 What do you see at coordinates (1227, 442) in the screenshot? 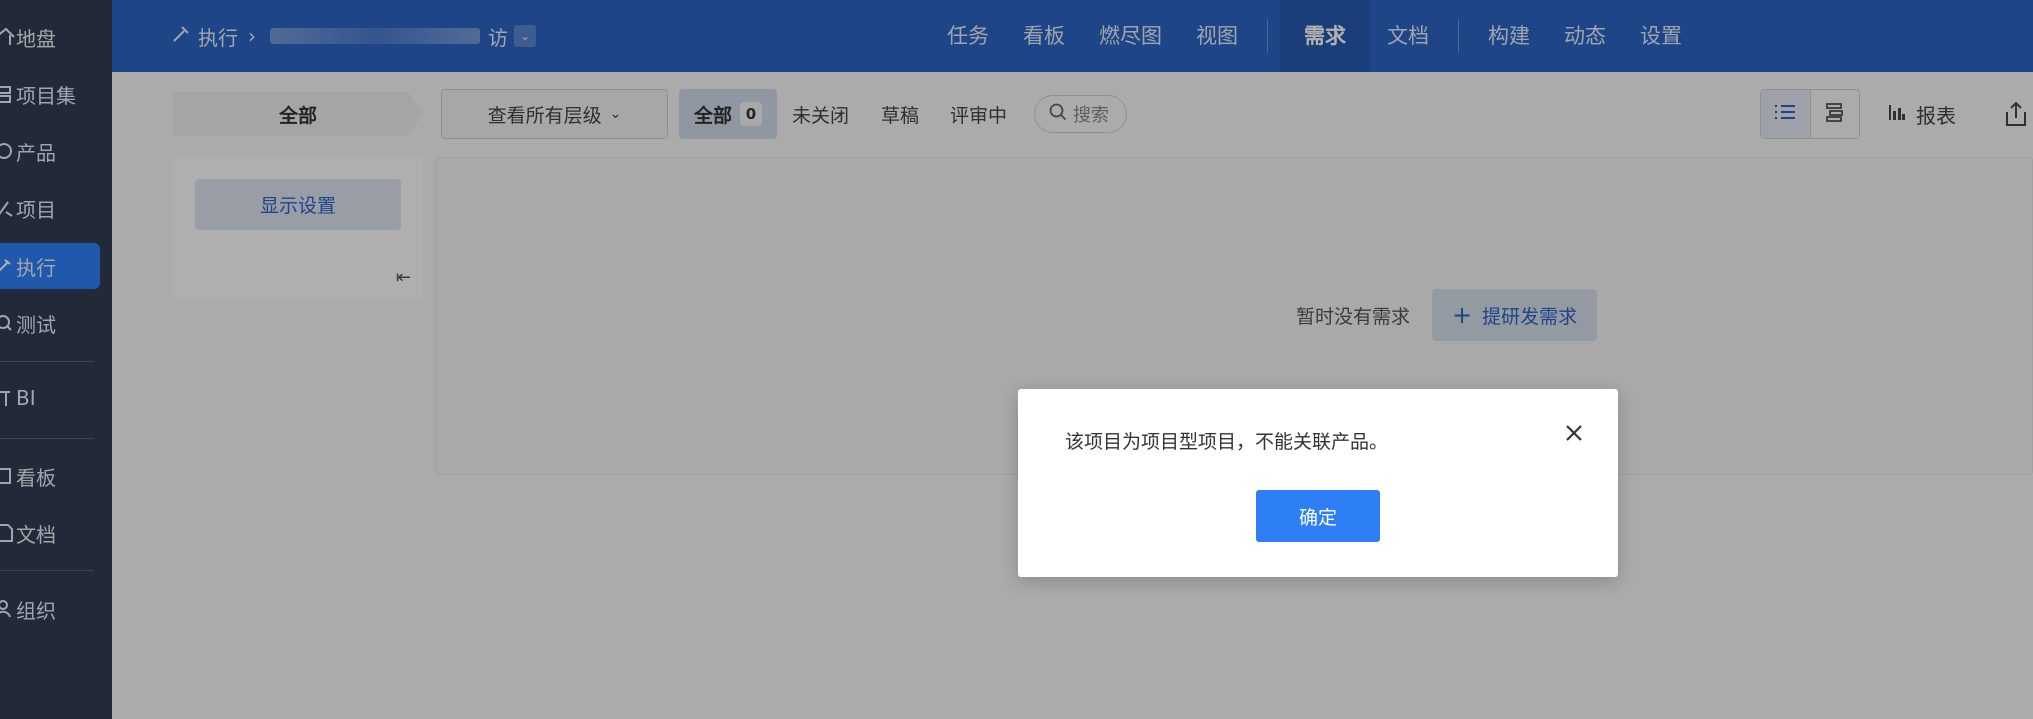
I see `dialog-message: 该项目为项目型项目，不能关联产品。` at bounding box center [1227, 442].